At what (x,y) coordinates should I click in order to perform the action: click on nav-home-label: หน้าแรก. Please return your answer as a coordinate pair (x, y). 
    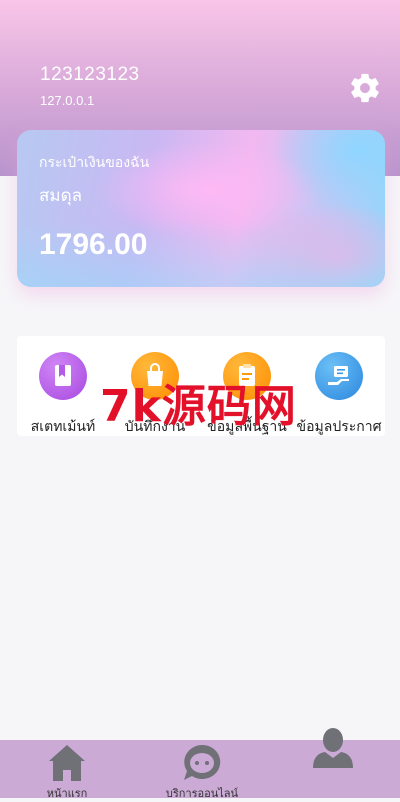
    Looking at the image, I should click on (67, 794).